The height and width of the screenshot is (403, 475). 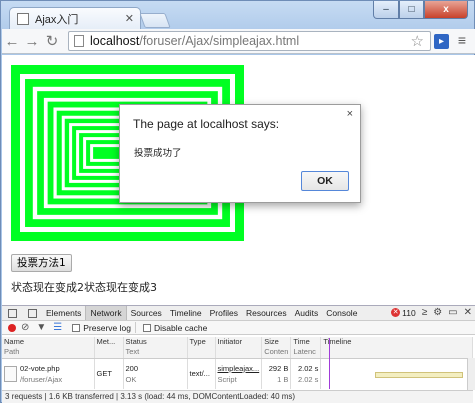 What do you see at coordinates (452, 312) in the screenshot?
I see `dock-icon: ▭` at bounding box center [452, 312].